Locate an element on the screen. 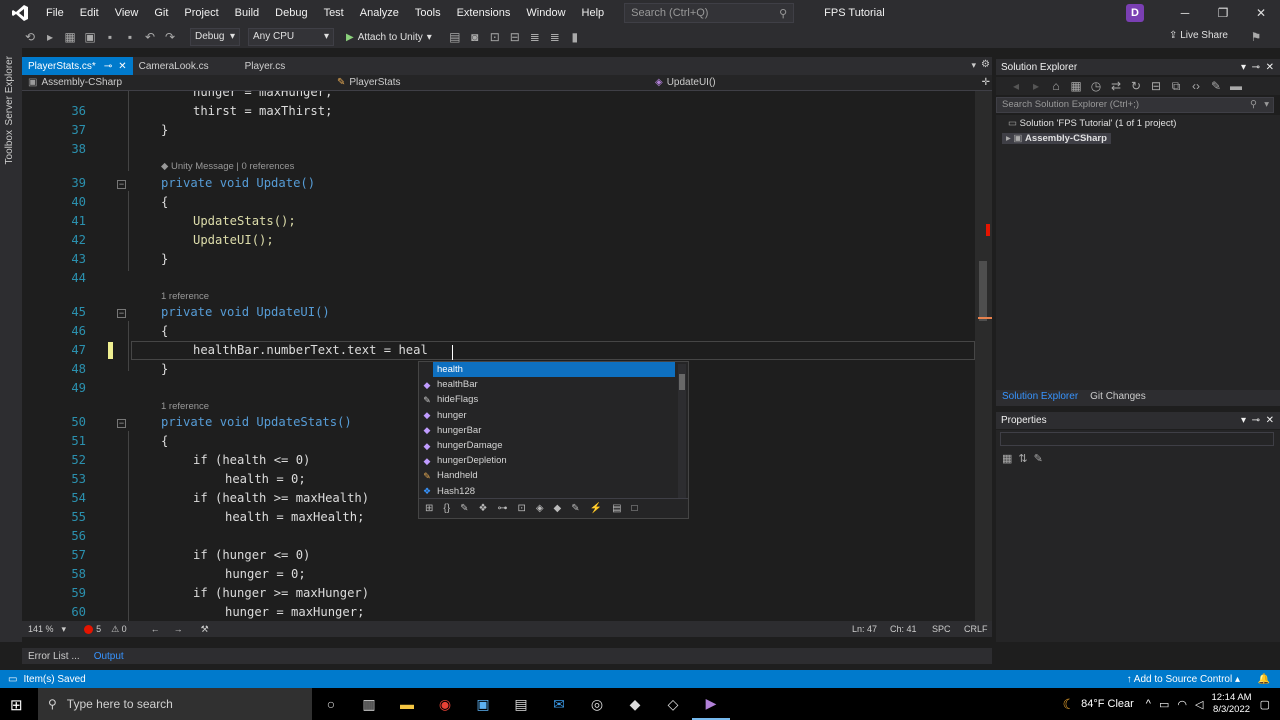  avatar: D is located at coordinates (1135, 13).